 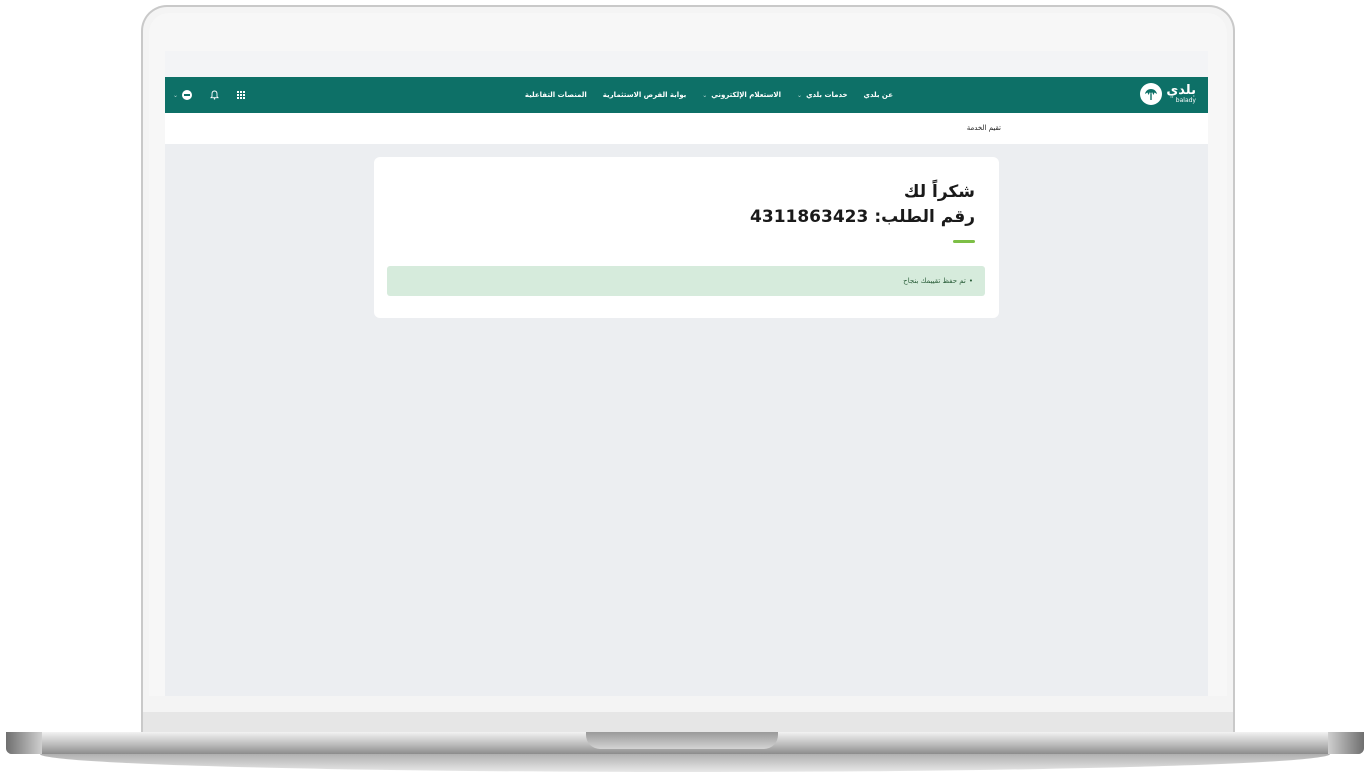 What do you see at coordinates (809, 217) in the screenshot?
I see `order-number-value: 4311863423` at bounding box center [809, 217].